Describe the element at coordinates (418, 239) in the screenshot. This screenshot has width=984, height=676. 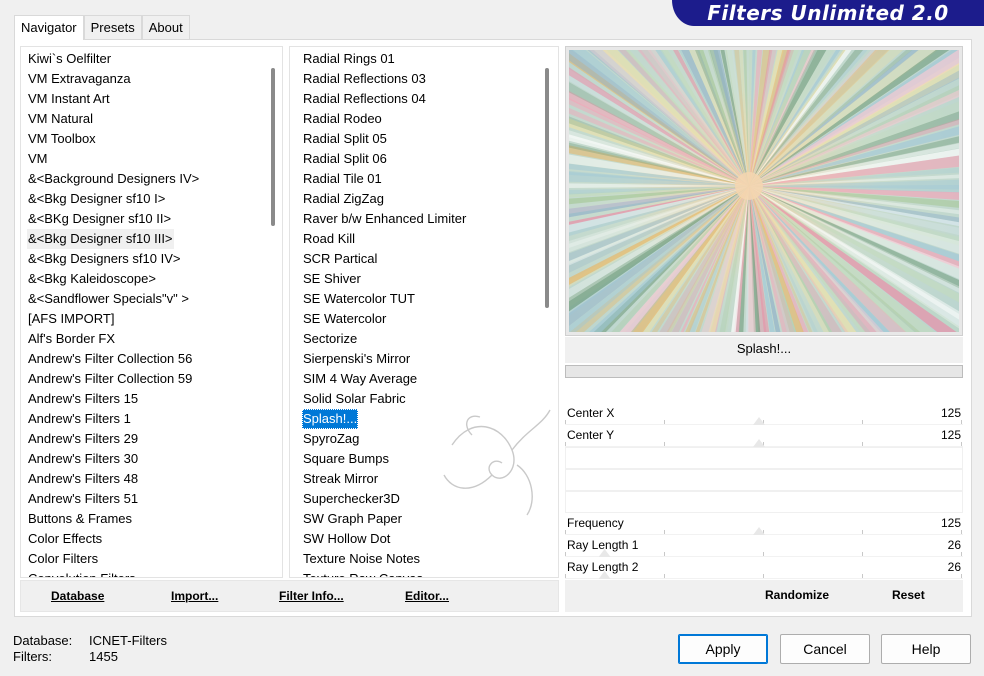
I see `filter-list-item: Road Kill` at that location.